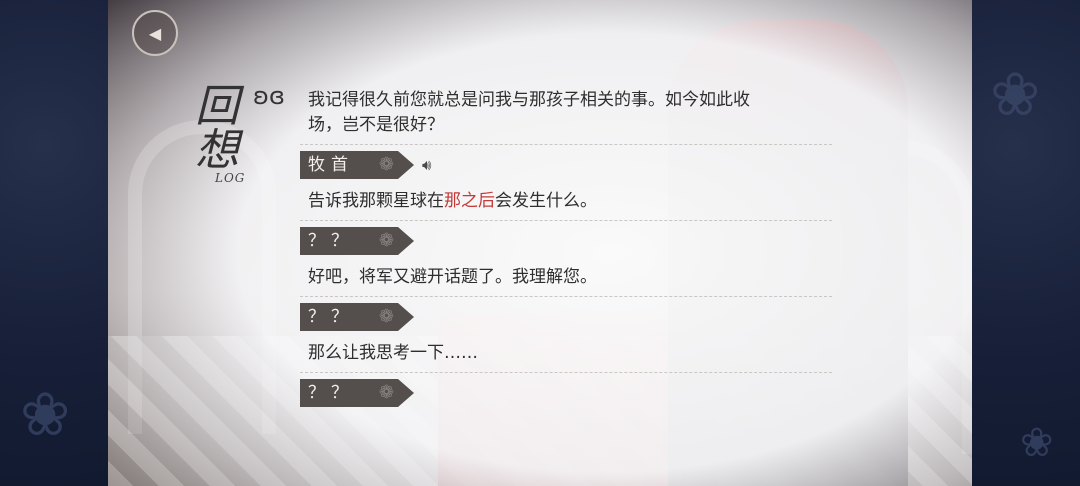 The height and width of the screenshot is (486, 1080). I want to click on speaker-row: 牧首 ❁ 🔊︎, so click(566, 165).